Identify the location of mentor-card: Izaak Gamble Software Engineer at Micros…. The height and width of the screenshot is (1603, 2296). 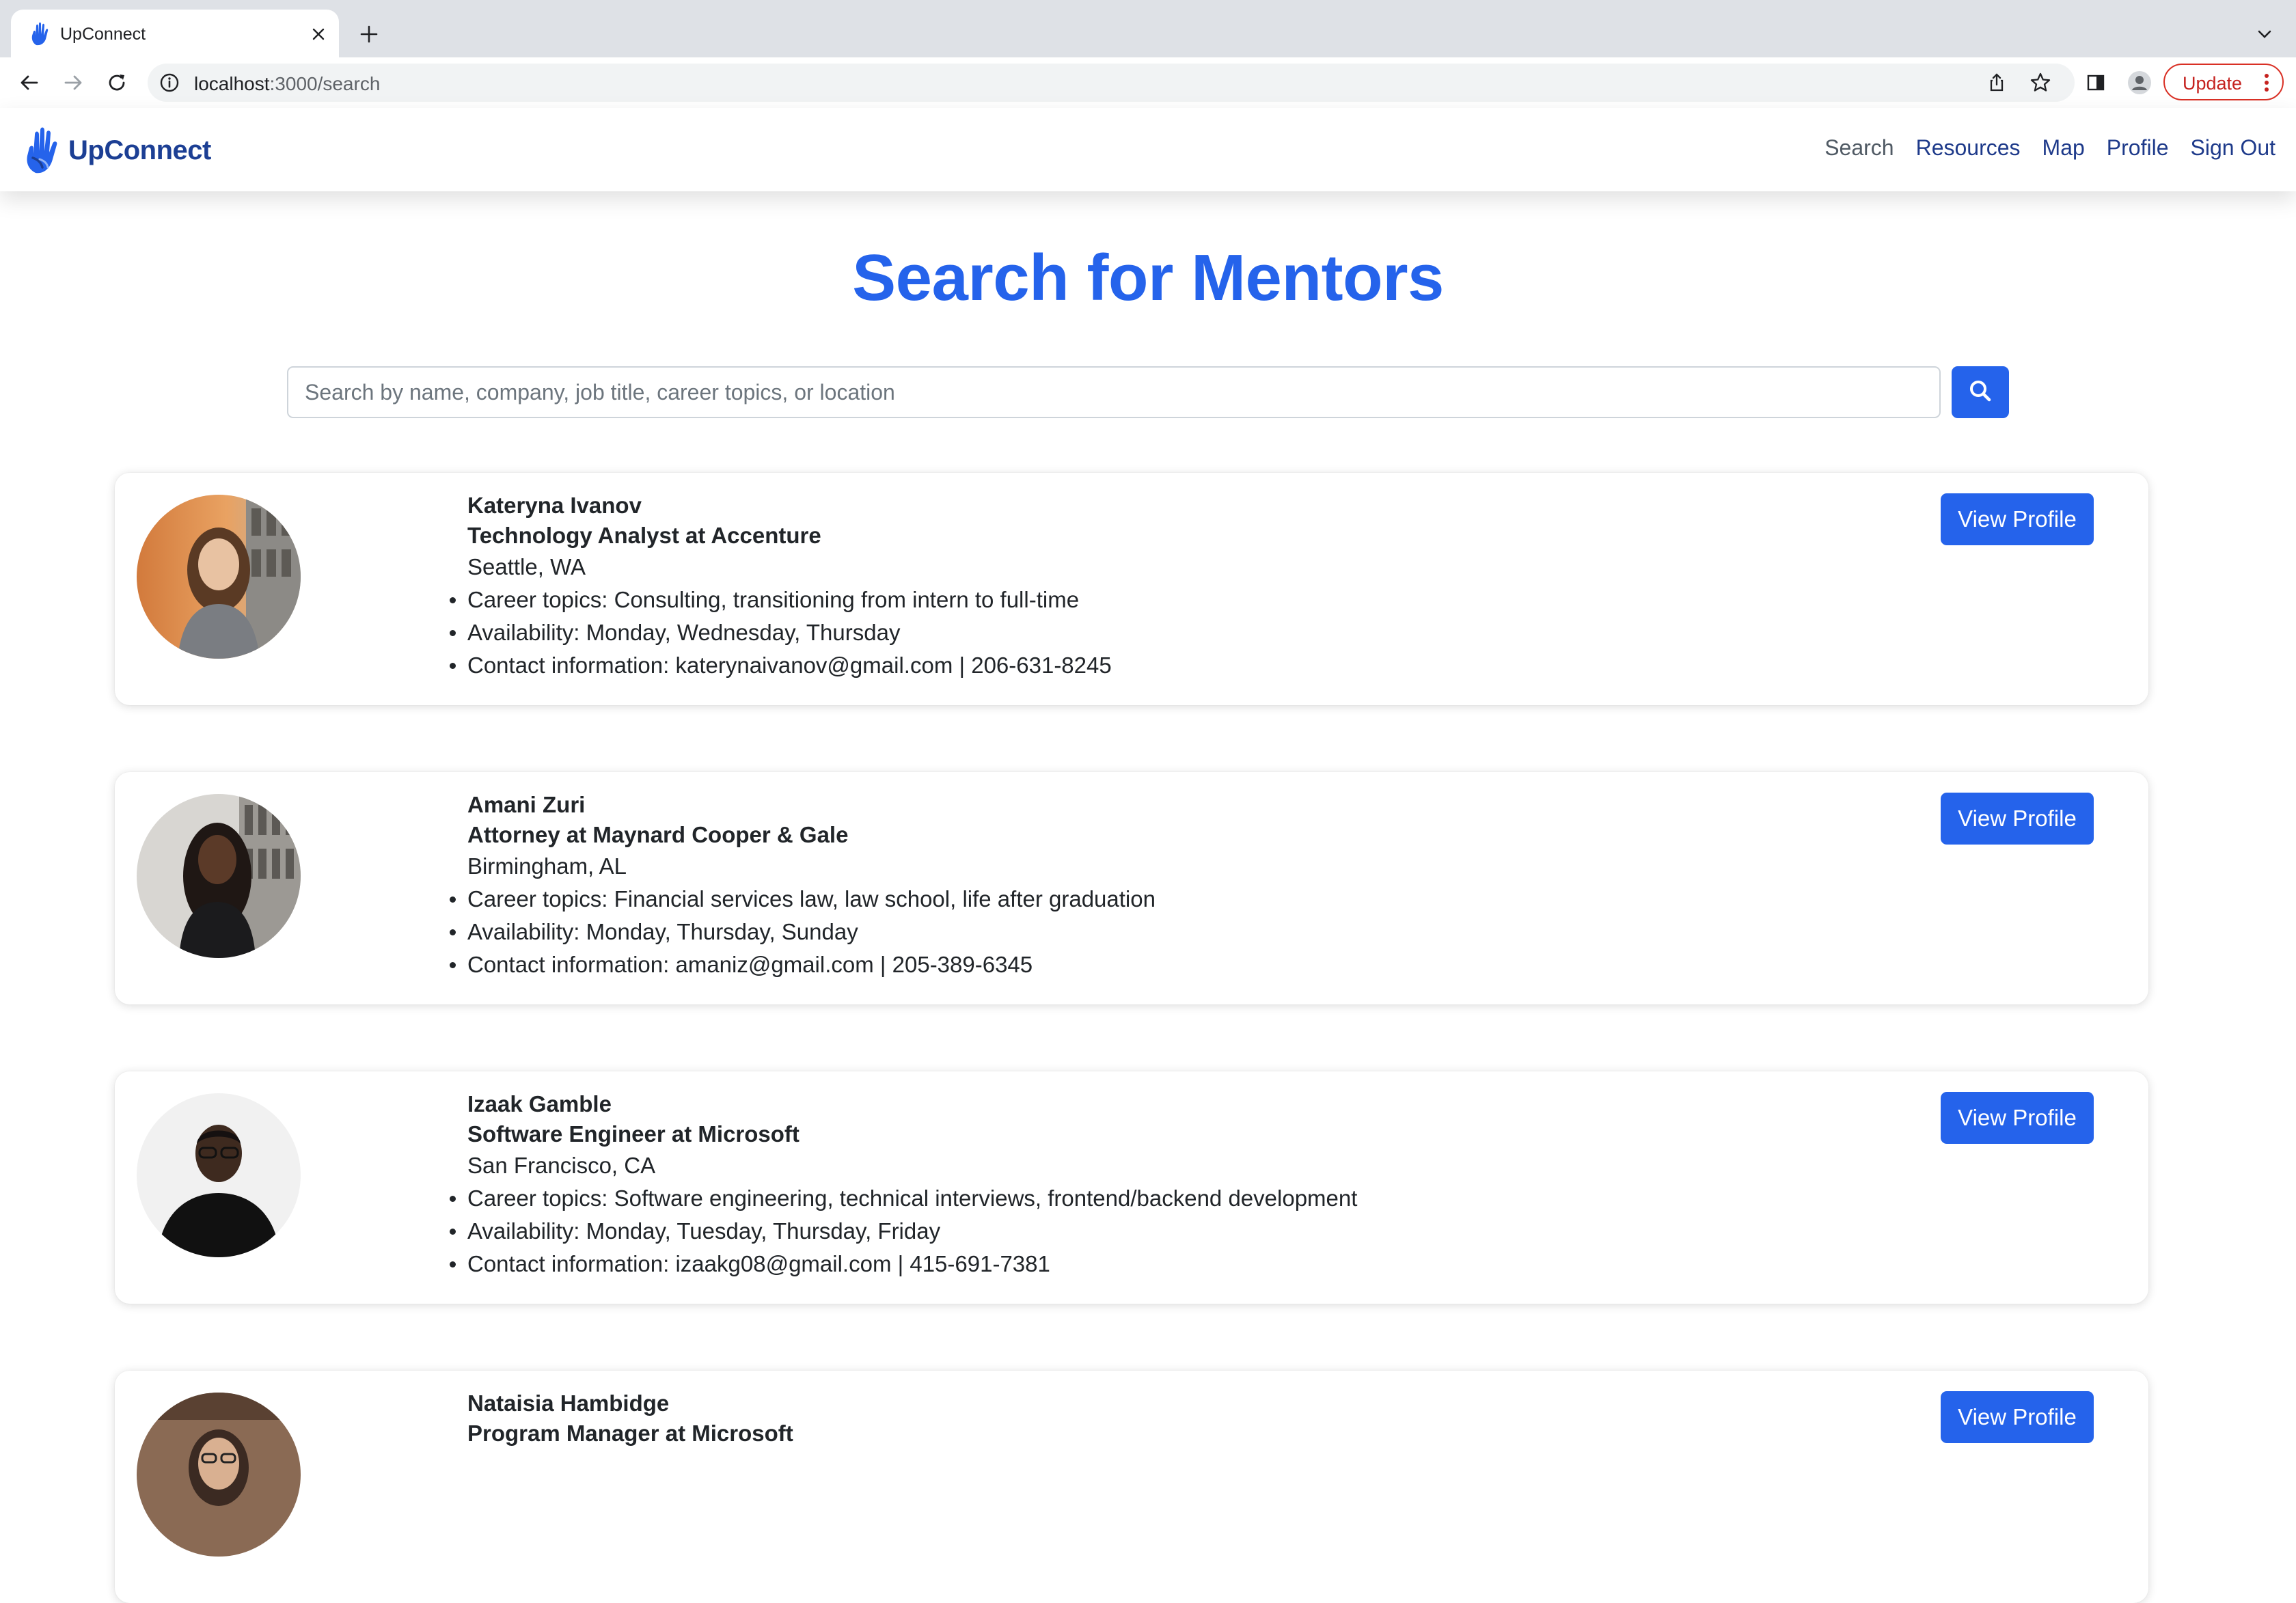
(1131, 1187).